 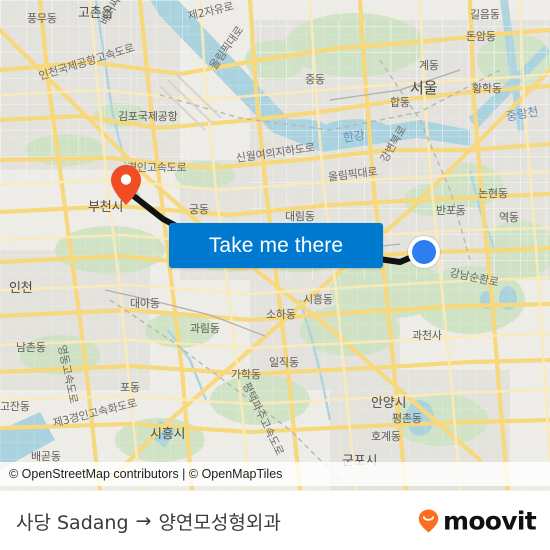 I want to click on trip-title: 사당 Sadang → 양연모성형외과, so click(x=140, y=521).